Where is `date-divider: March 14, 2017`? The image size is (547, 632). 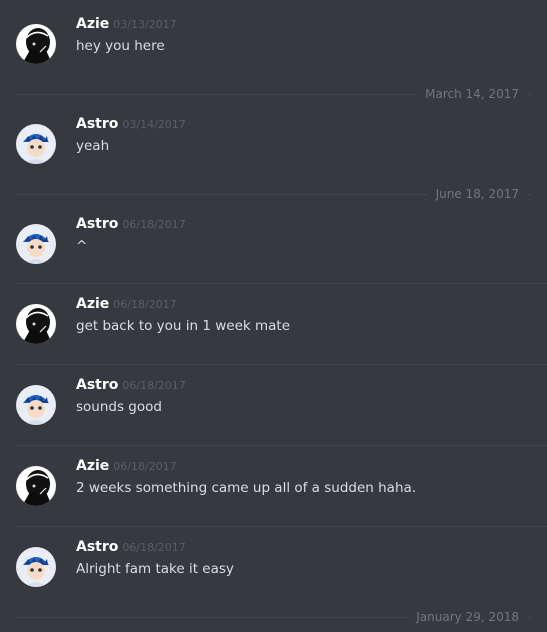 date-divider: March 14, 2017 is located at coordinates (281, 94).